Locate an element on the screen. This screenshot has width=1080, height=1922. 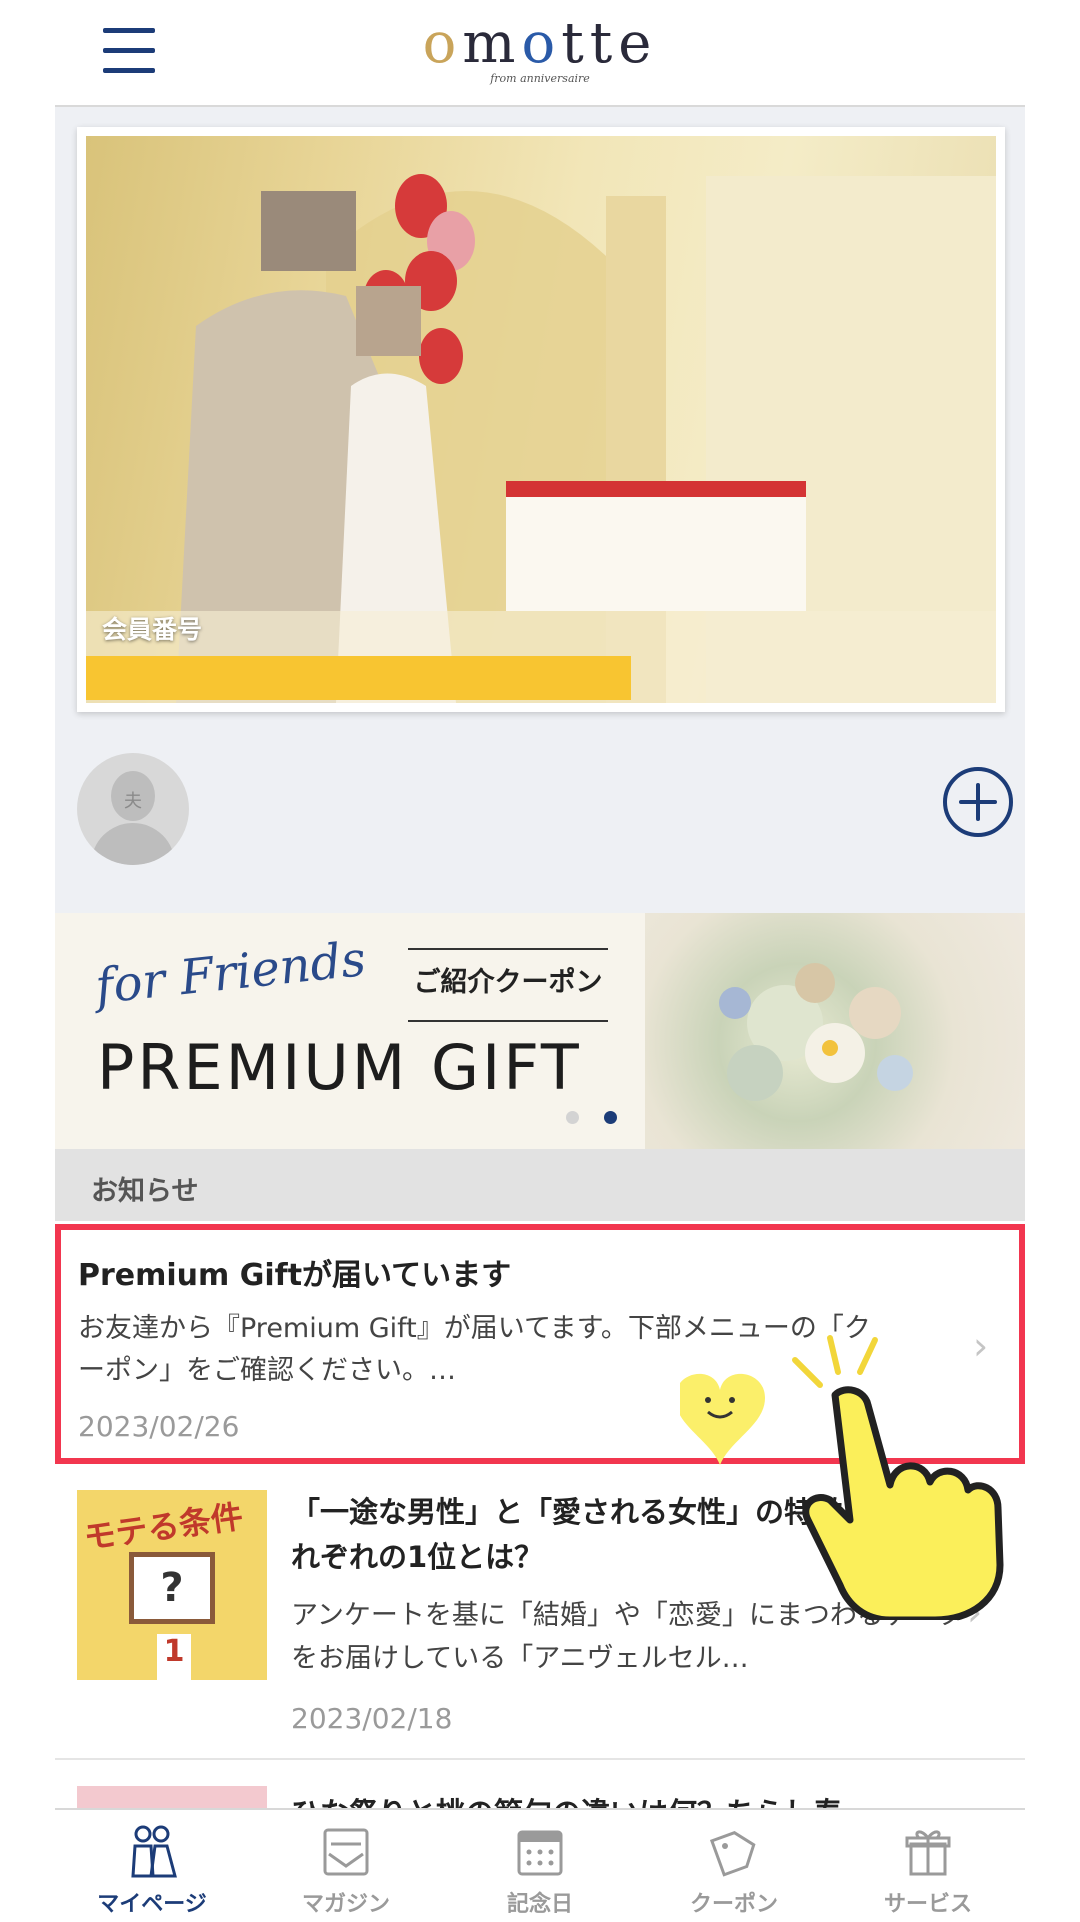
tab-coupon: クーポン is located at coordinates (734, 1866).